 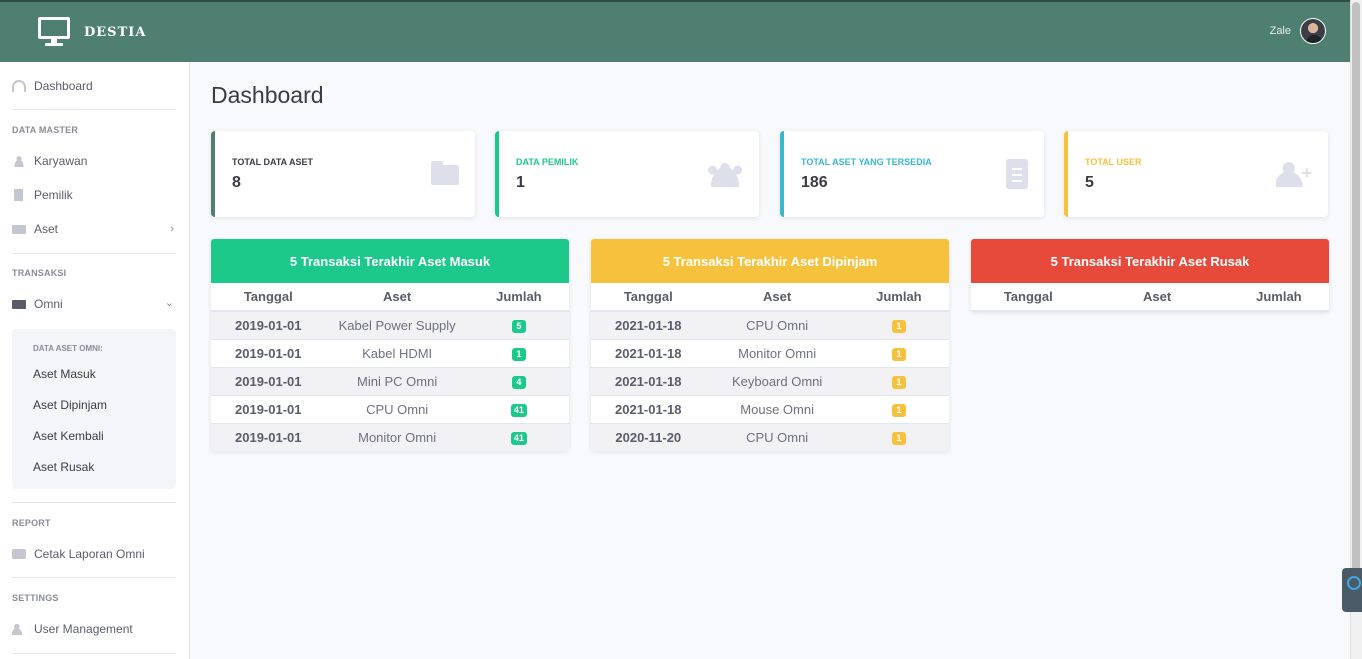 I want to click on sidebar-item-label: Omni, so click(x=48, y=304).